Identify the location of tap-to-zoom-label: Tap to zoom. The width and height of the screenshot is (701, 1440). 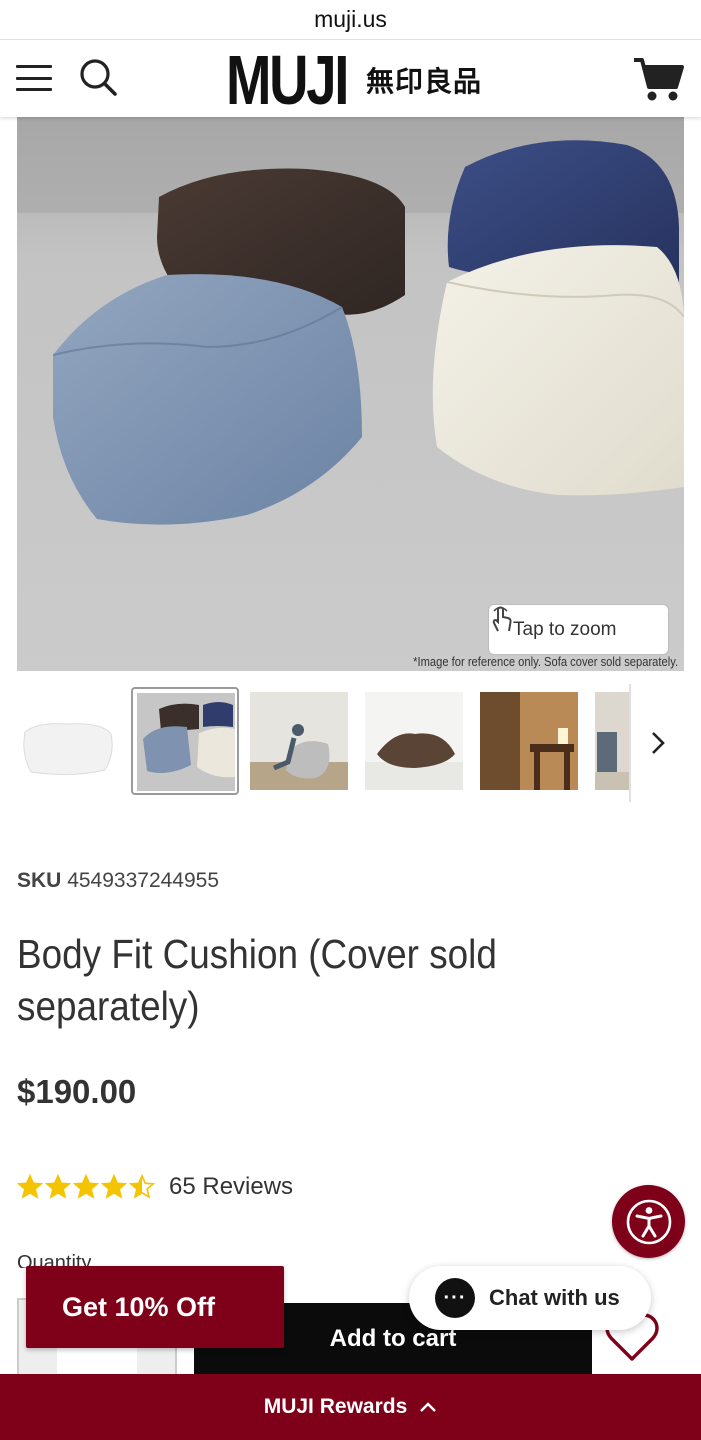
(565, 629).